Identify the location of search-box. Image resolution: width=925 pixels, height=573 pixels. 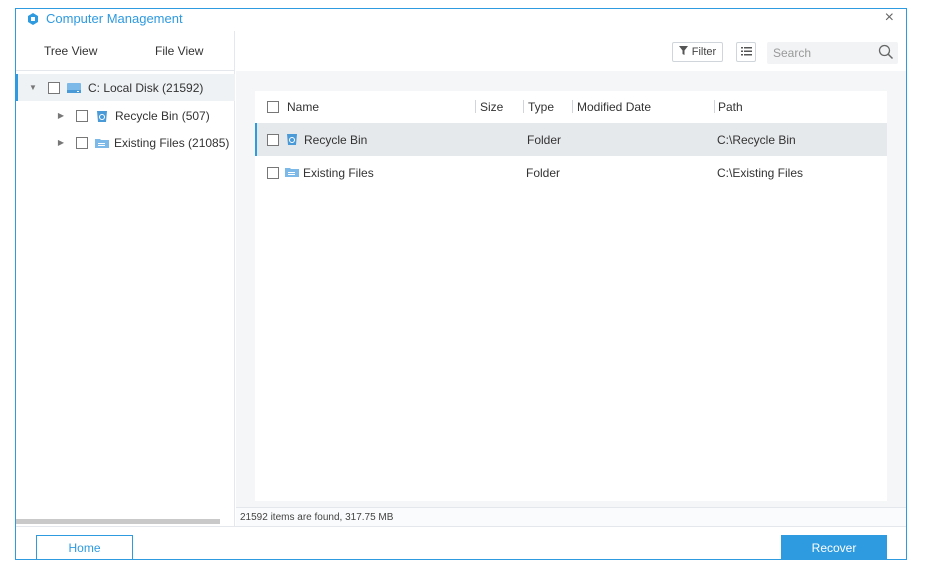
(832, 53).